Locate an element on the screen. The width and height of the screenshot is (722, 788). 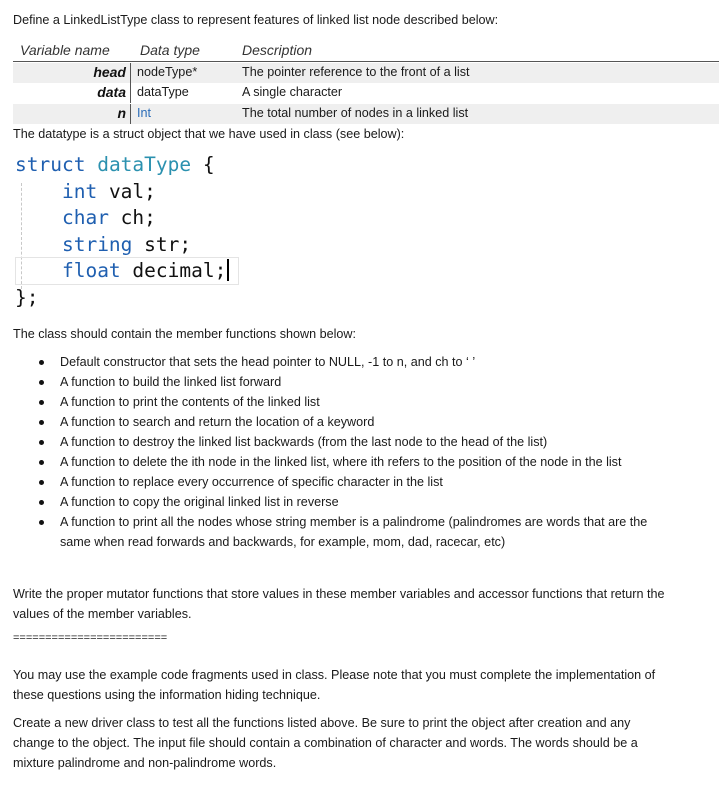
code-keyword: struct is located at coordinates (50, 164).